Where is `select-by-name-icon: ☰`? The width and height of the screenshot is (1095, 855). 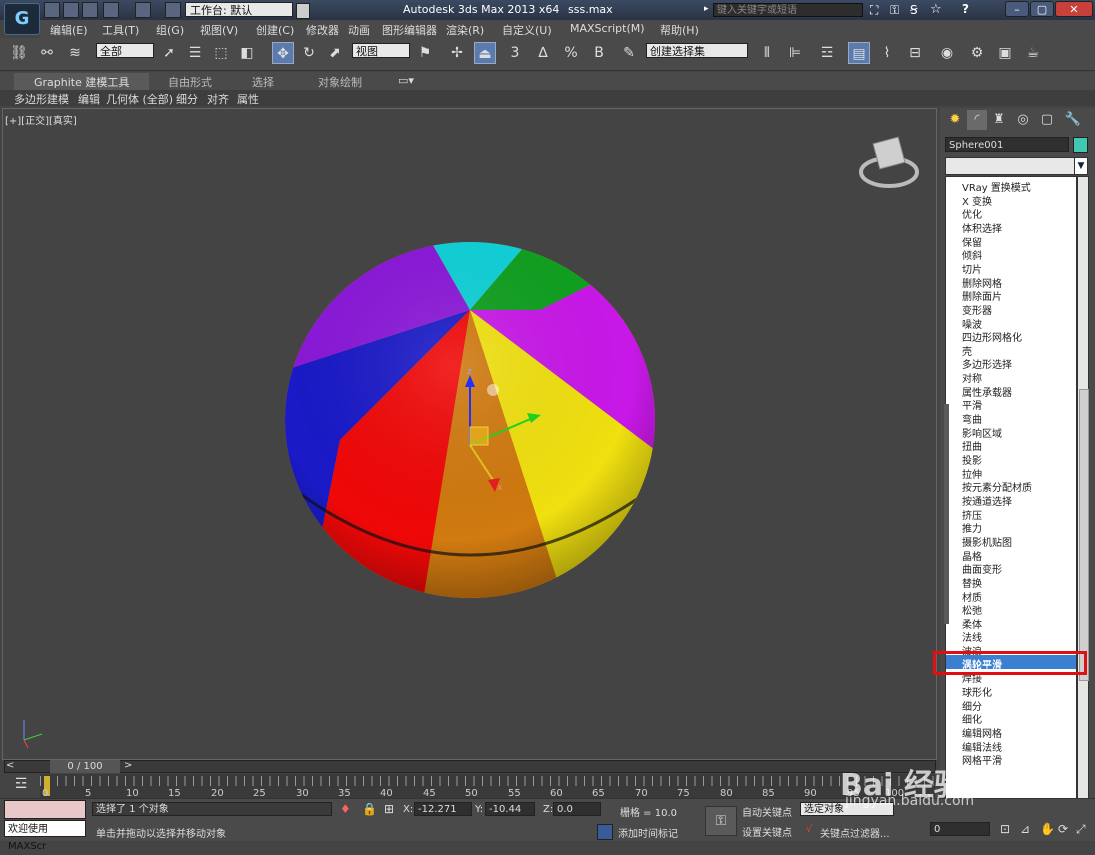
select-by-name-icon: ☰ is located at coordinates (195, 53).